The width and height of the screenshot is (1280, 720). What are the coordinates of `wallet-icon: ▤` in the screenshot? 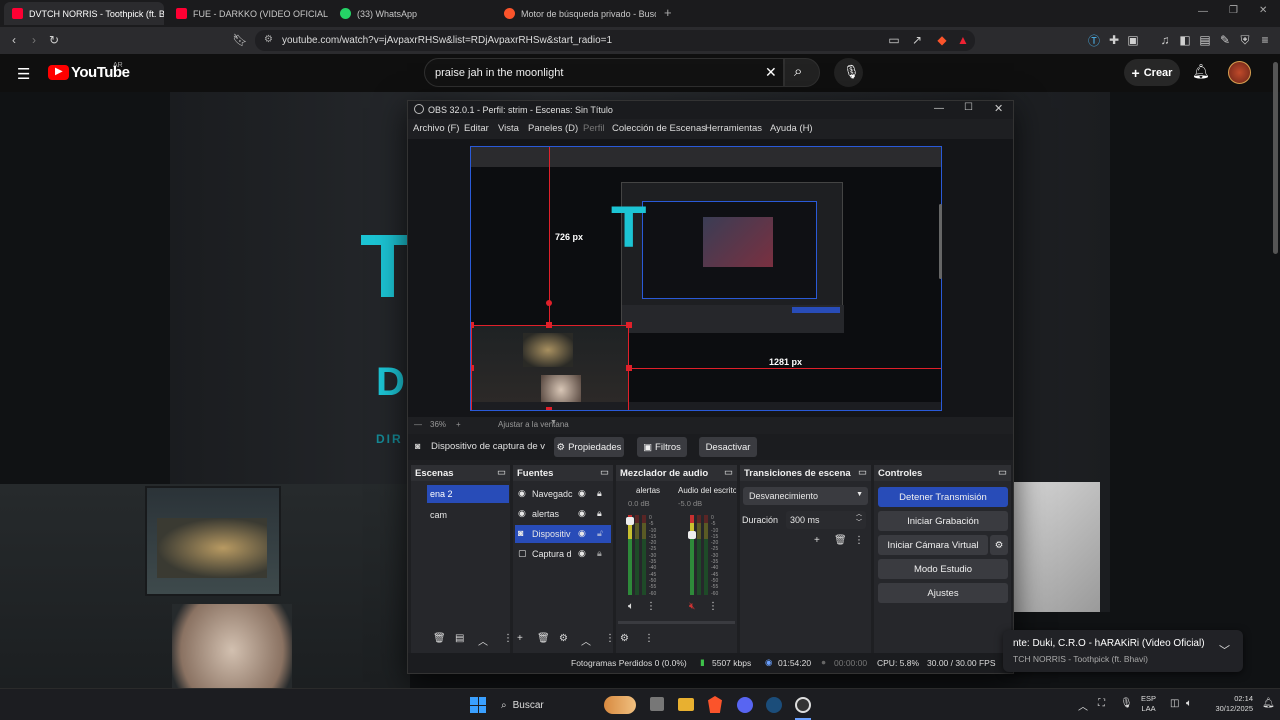 It's located at (1205, 40).